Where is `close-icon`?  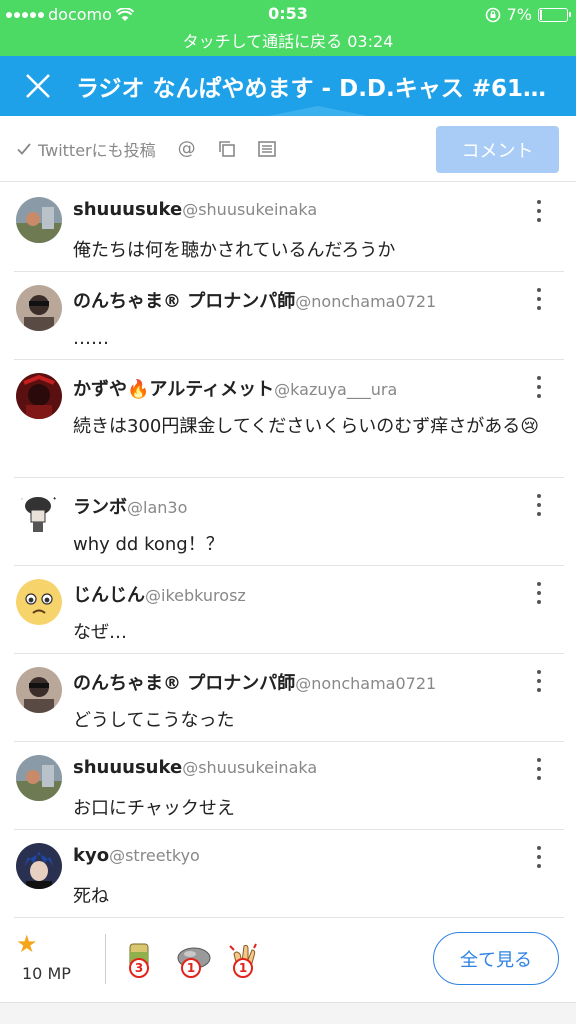
close-icon is located at coordinates (38, 86).